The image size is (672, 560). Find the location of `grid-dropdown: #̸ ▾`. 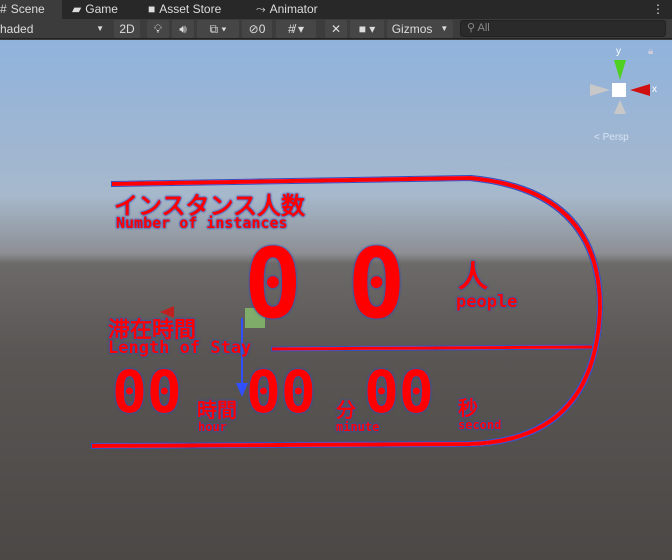

grid-dropdown: #̸ ▾ is located at coordinates (296, 29).